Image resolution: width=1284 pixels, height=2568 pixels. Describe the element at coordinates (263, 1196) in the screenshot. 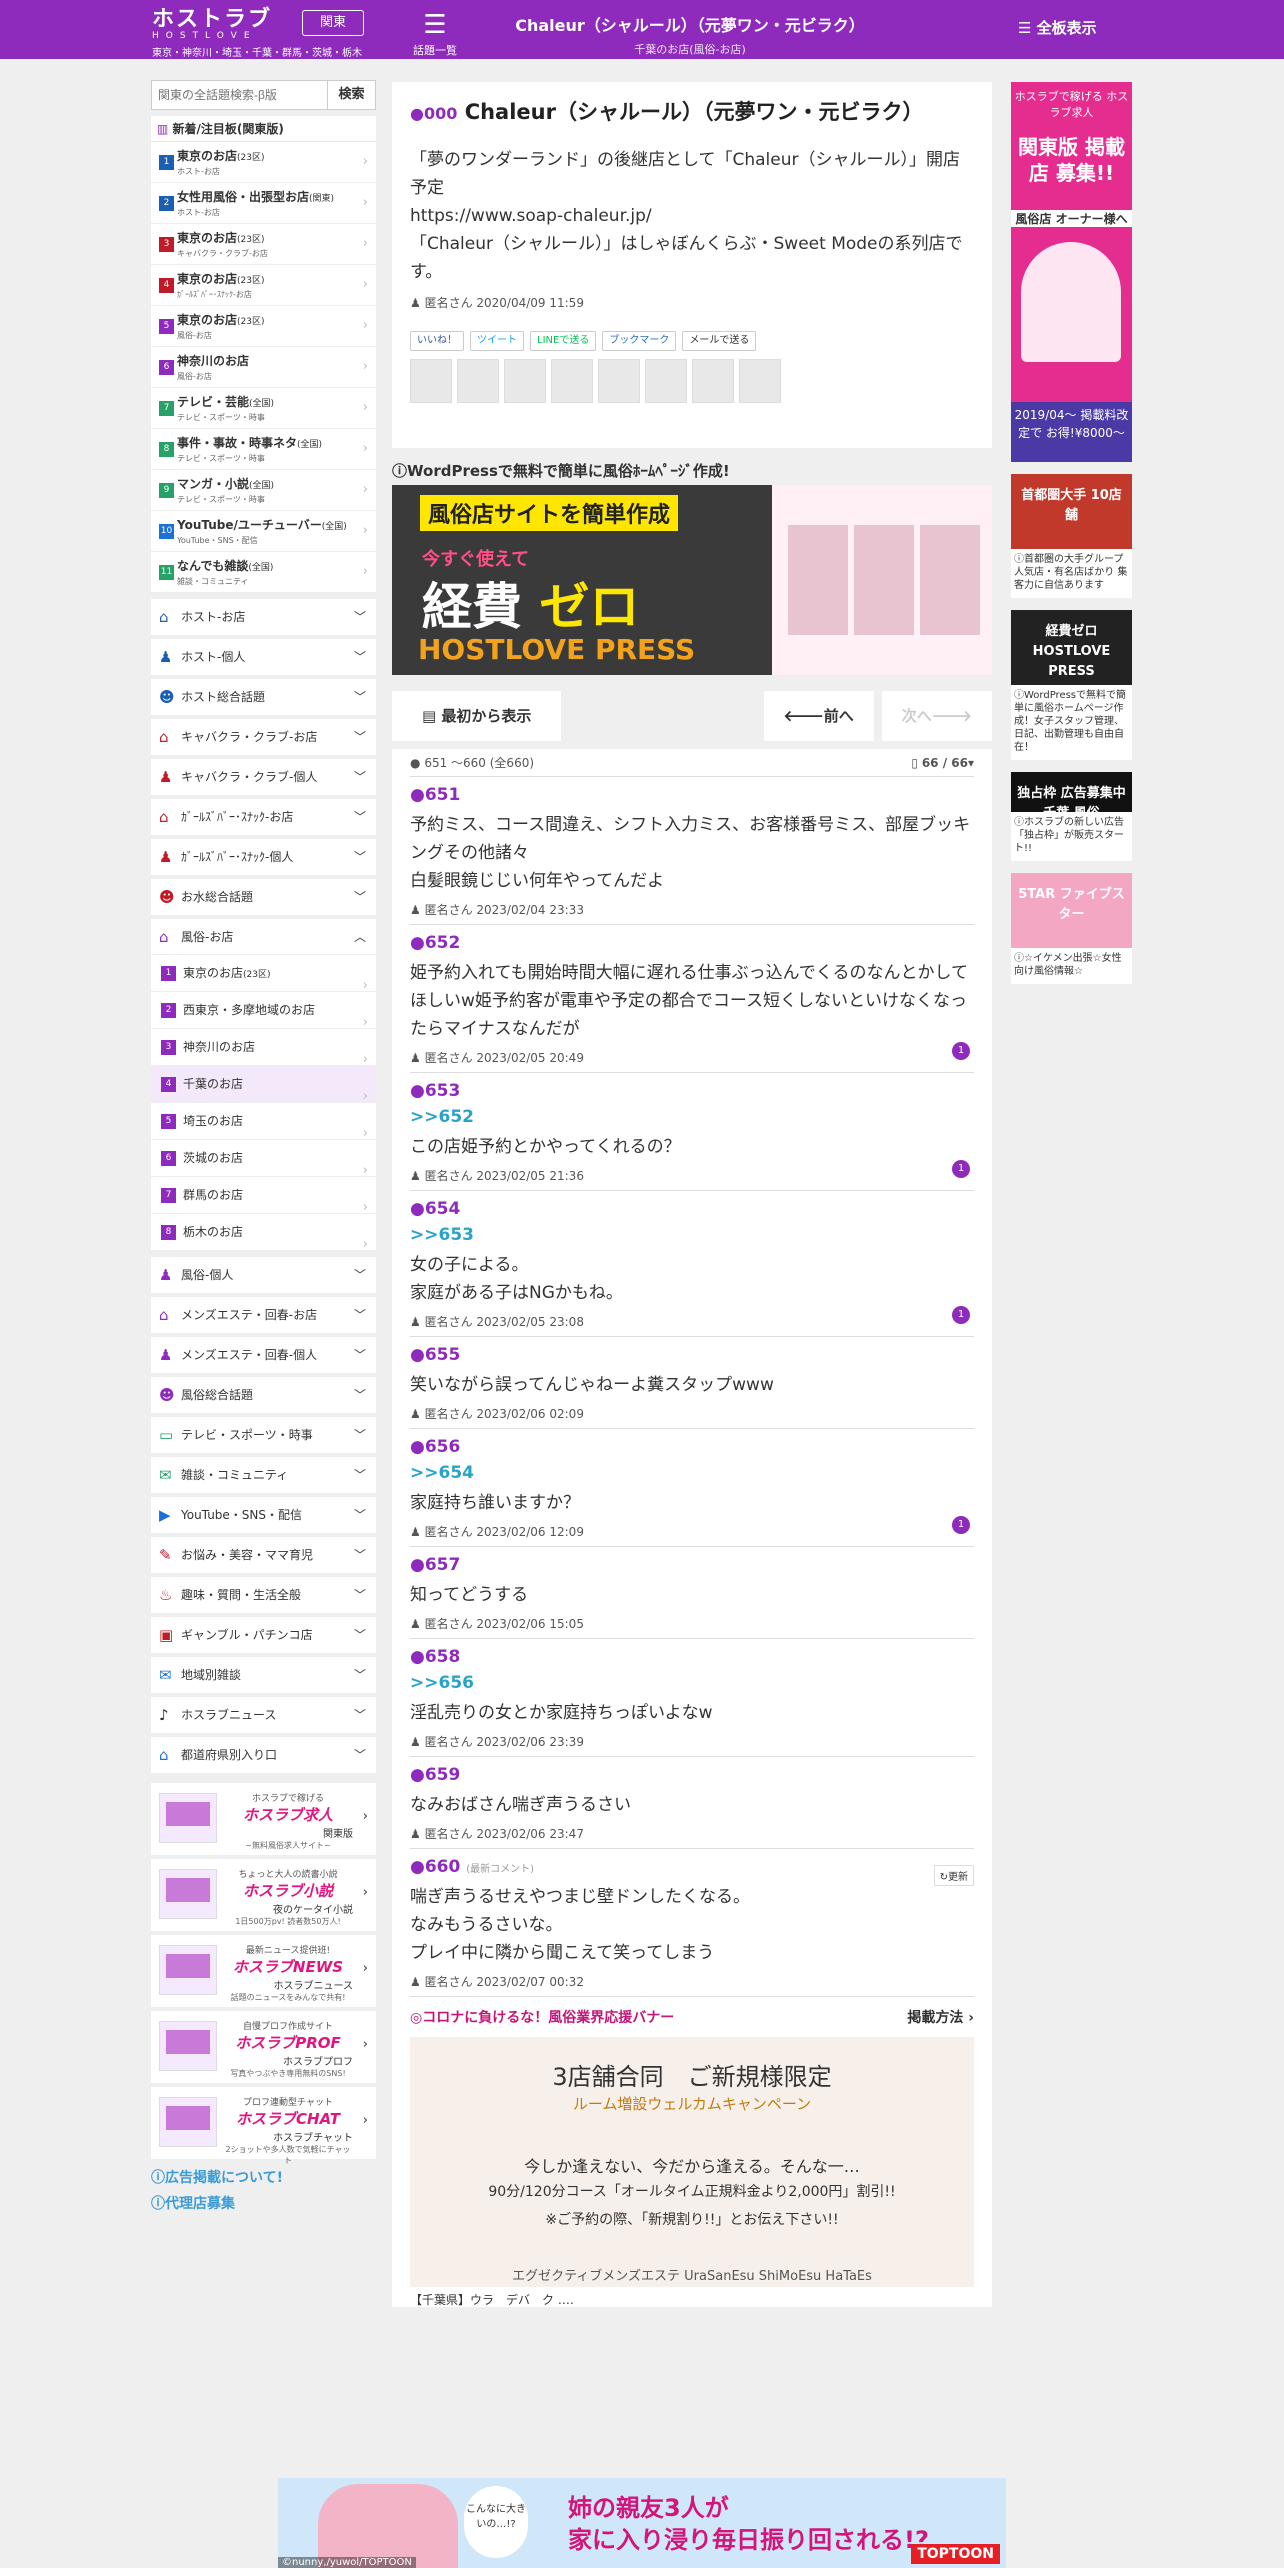

I see `subcategory-item: 7 群馬のお店 ›` at that location.